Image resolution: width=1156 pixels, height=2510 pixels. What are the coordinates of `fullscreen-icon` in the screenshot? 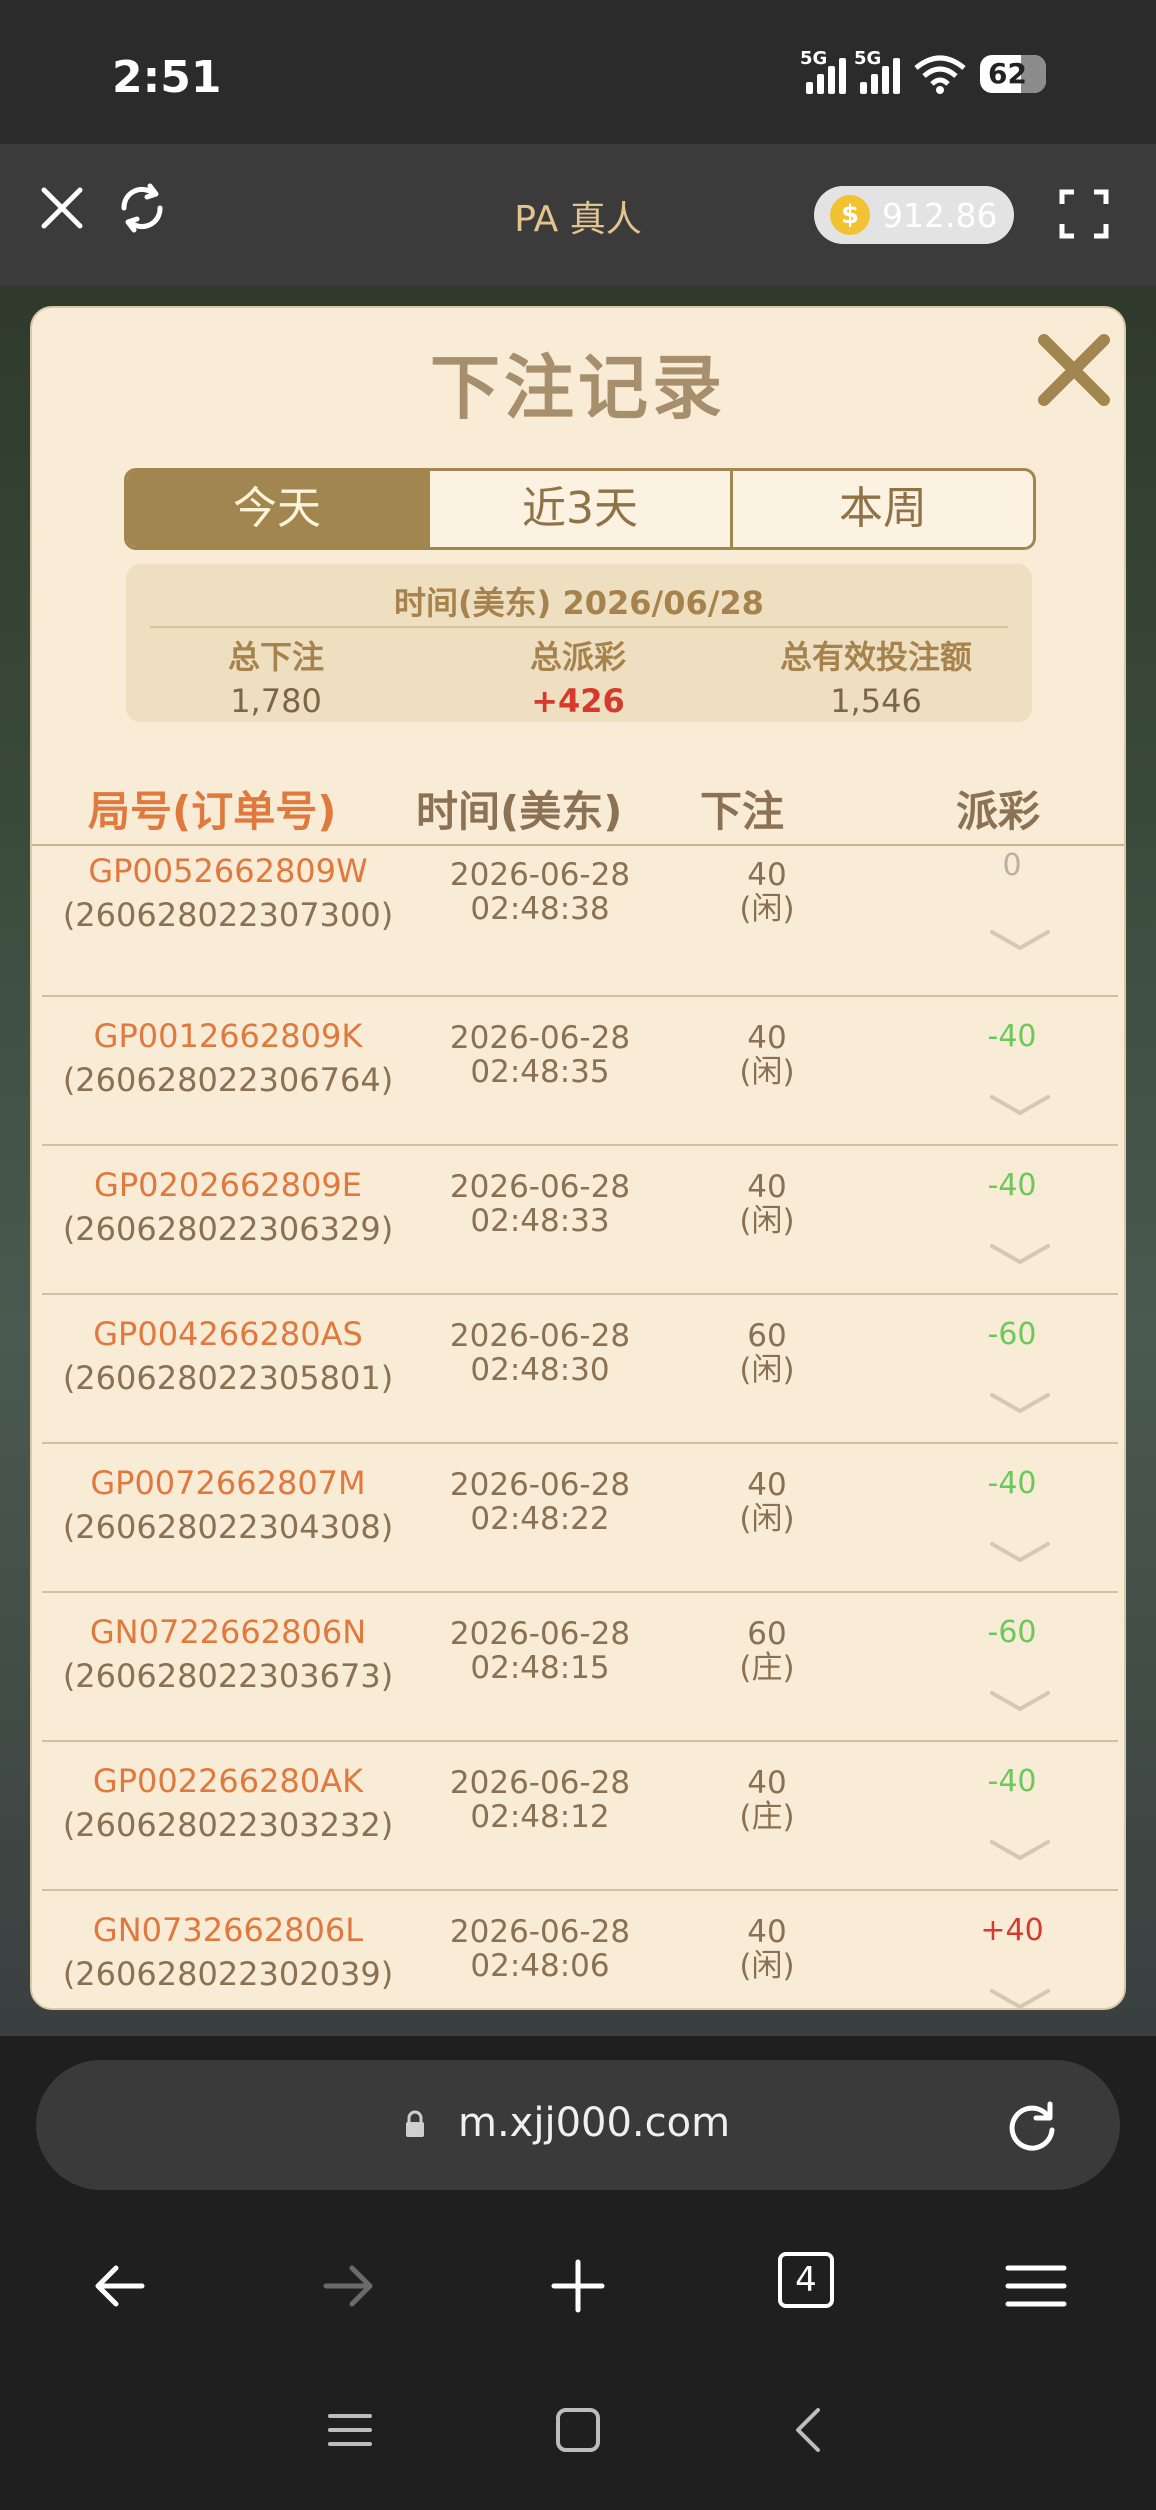 It's located at (1084, 214).